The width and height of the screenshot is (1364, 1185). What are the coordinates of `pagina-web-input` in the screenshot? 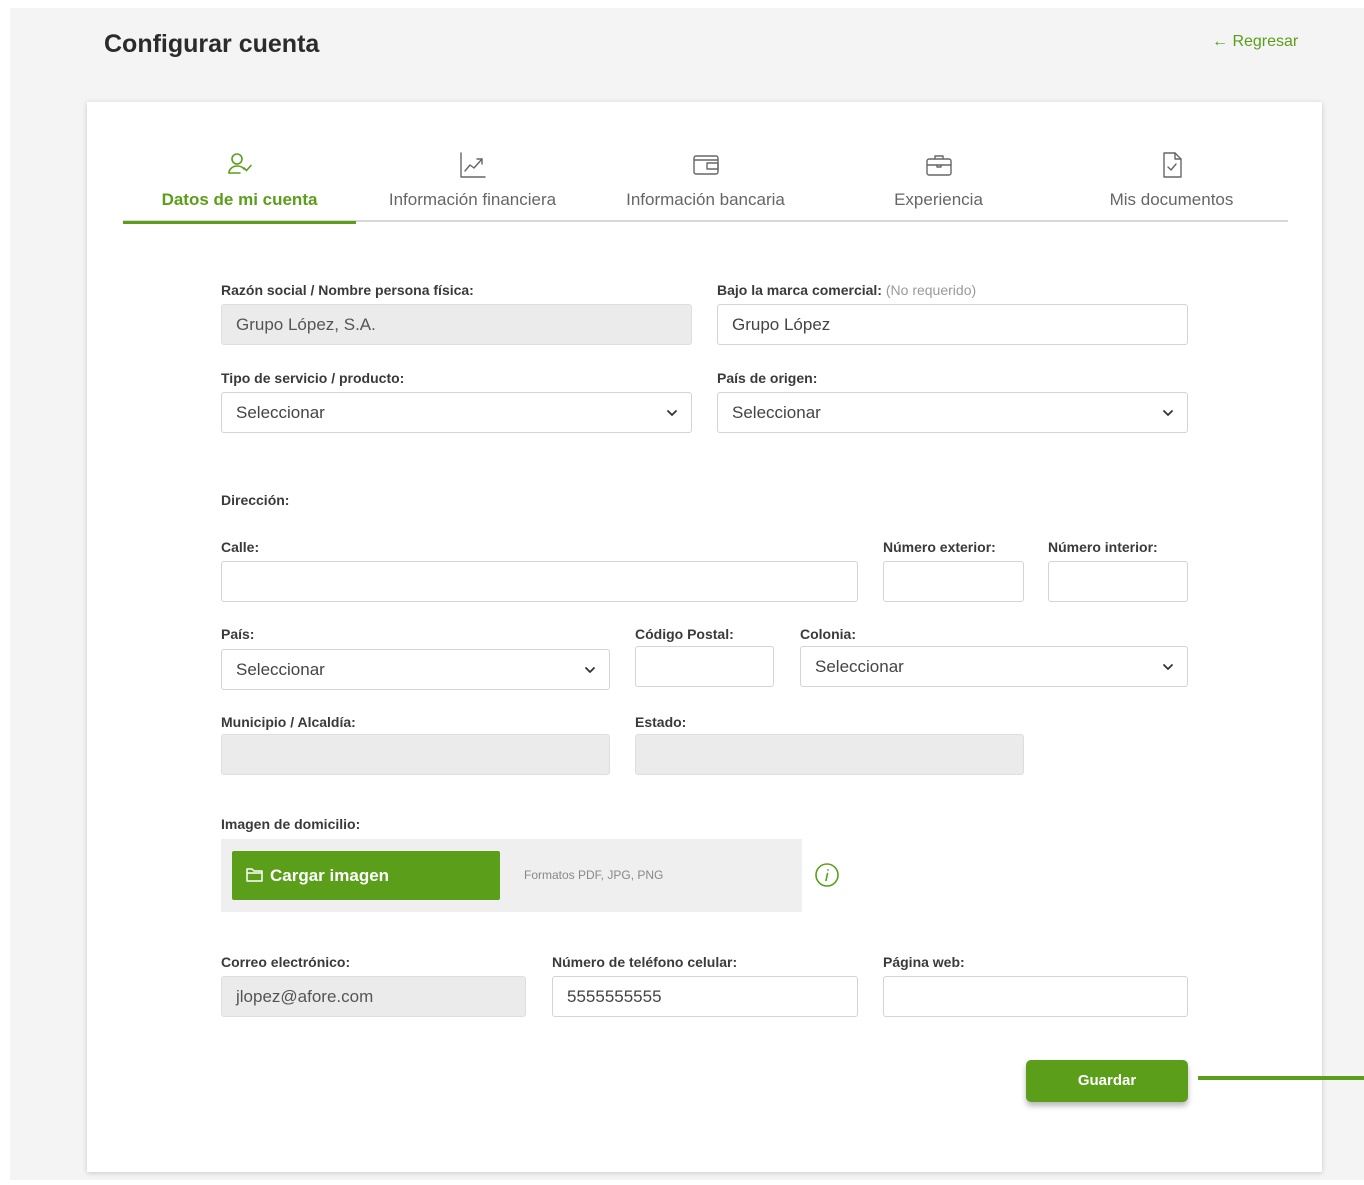 It's located at (1035, 996).